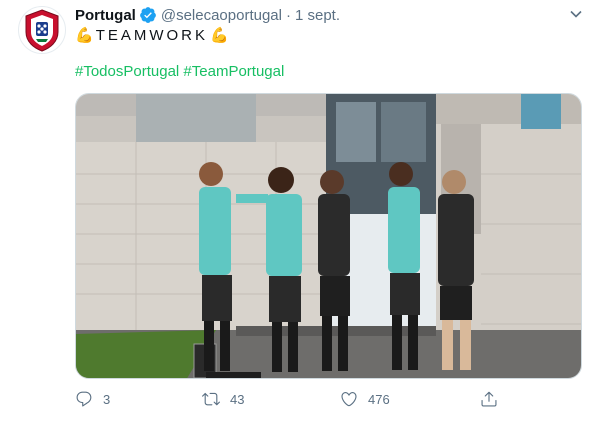 The height and width of the screenshot is (423, 601). I want to click on tweet-text: 💪 TEAMWORK 💪, so click(152, 35).